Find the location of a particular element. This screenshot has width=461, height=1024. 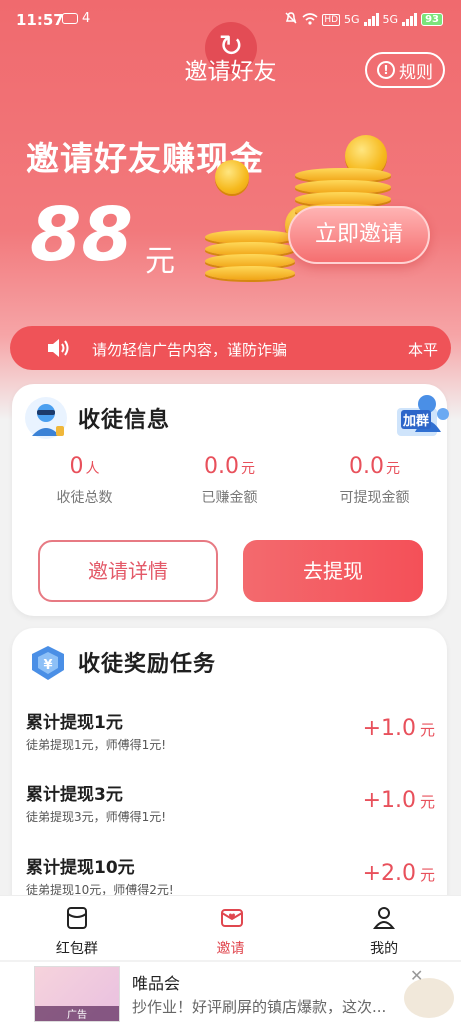

task-reward: +2.0 元 is located at coordinates (399, 873).